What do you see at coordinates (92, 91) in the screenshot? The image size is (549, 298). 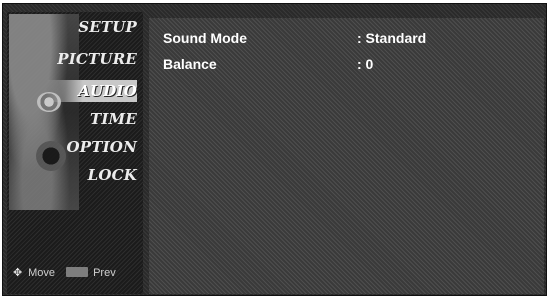 I see `menu-item-audio: AUDIO` at bounding box center [92, 91].